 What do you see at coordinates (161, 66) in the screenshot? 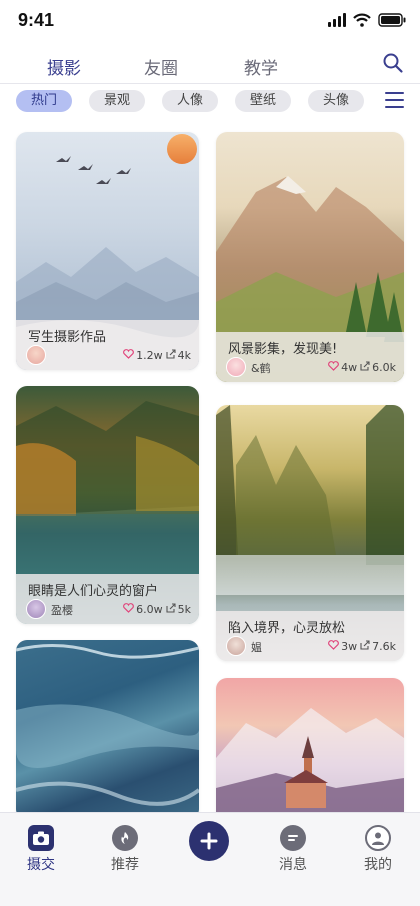
I see `tab-friends: 友圈` at bounding box center [161, 66].